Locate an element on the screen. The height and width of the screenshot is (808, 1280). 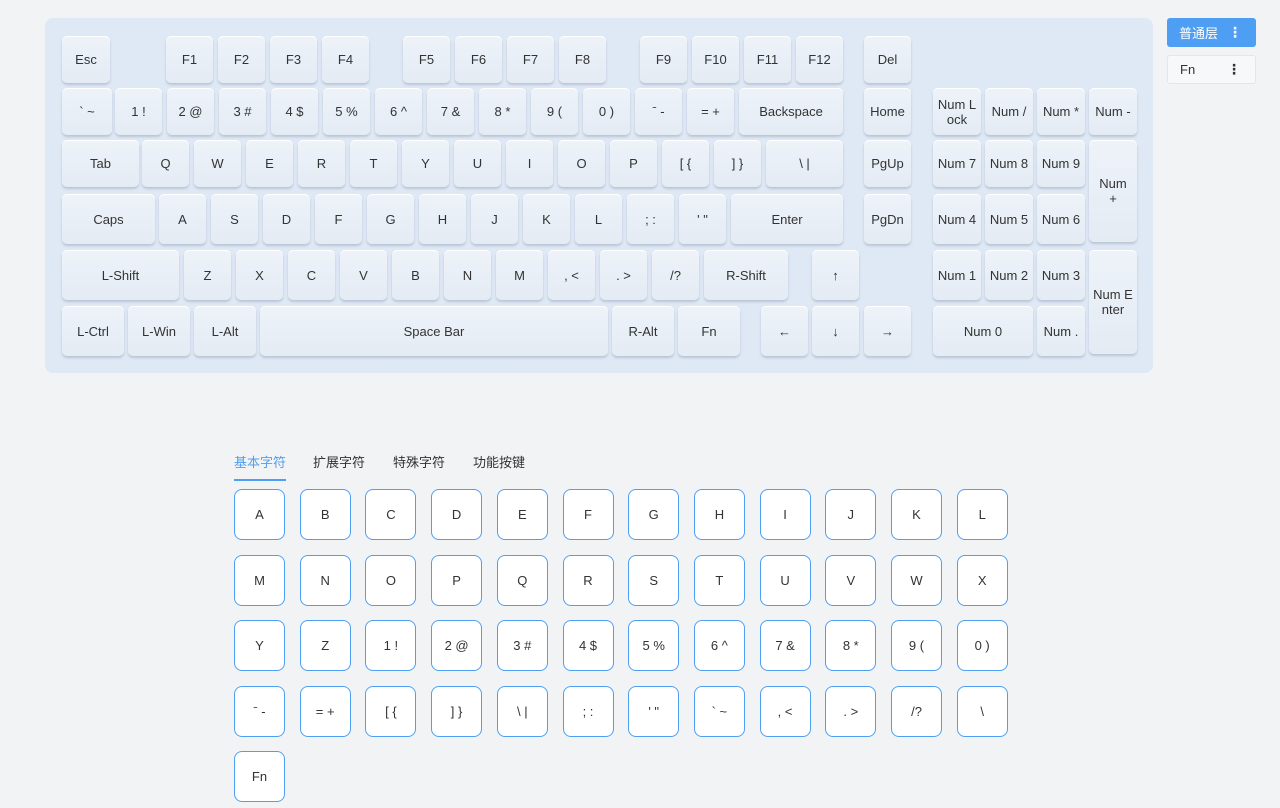
key-num8: Num 8 is located at coordinates (1009, 163).